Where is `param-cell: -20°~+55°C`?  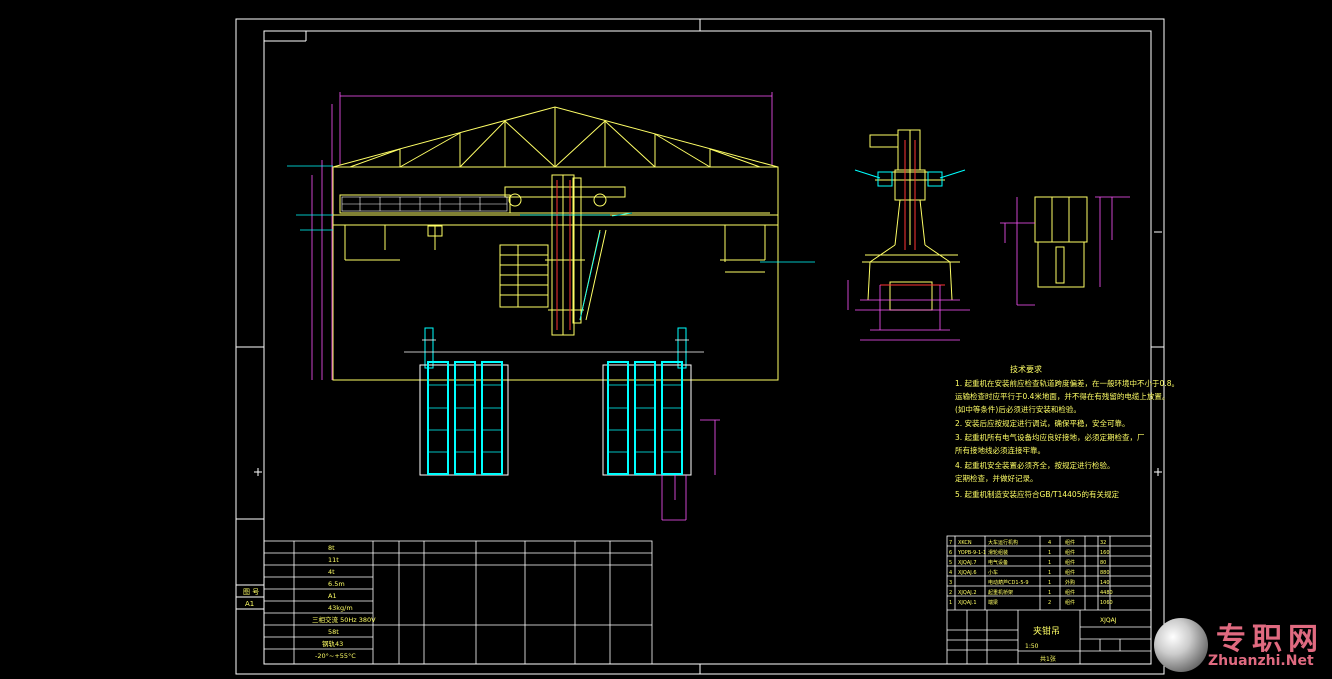 param-cell: -20°~+55°C is located at coordinates (335, 656).